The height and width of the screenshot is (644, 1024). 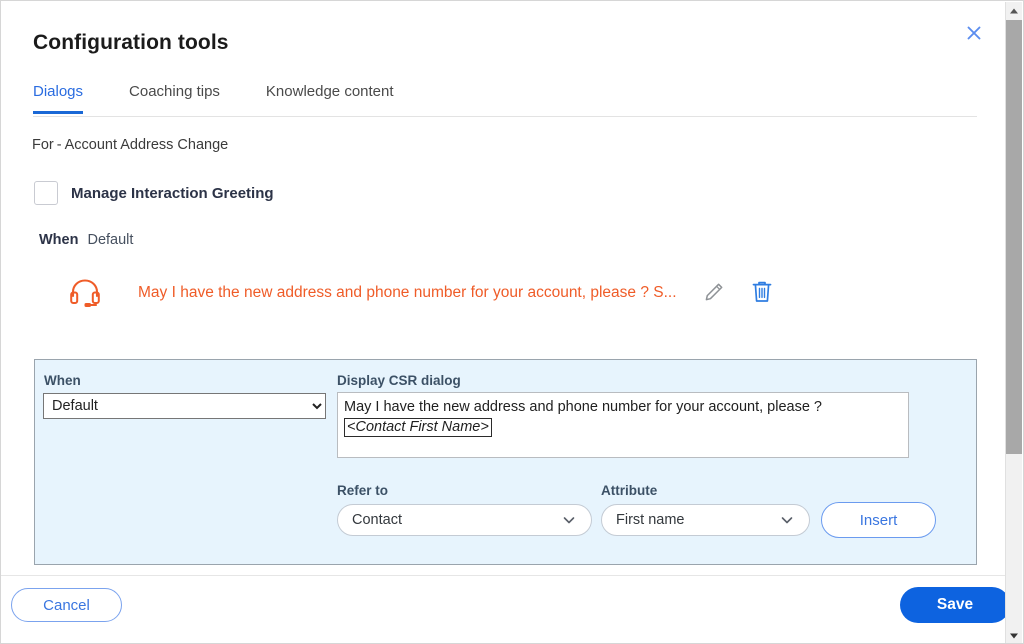 I want to click on refer-to-label: Refer to, so click(x=363, y=490).